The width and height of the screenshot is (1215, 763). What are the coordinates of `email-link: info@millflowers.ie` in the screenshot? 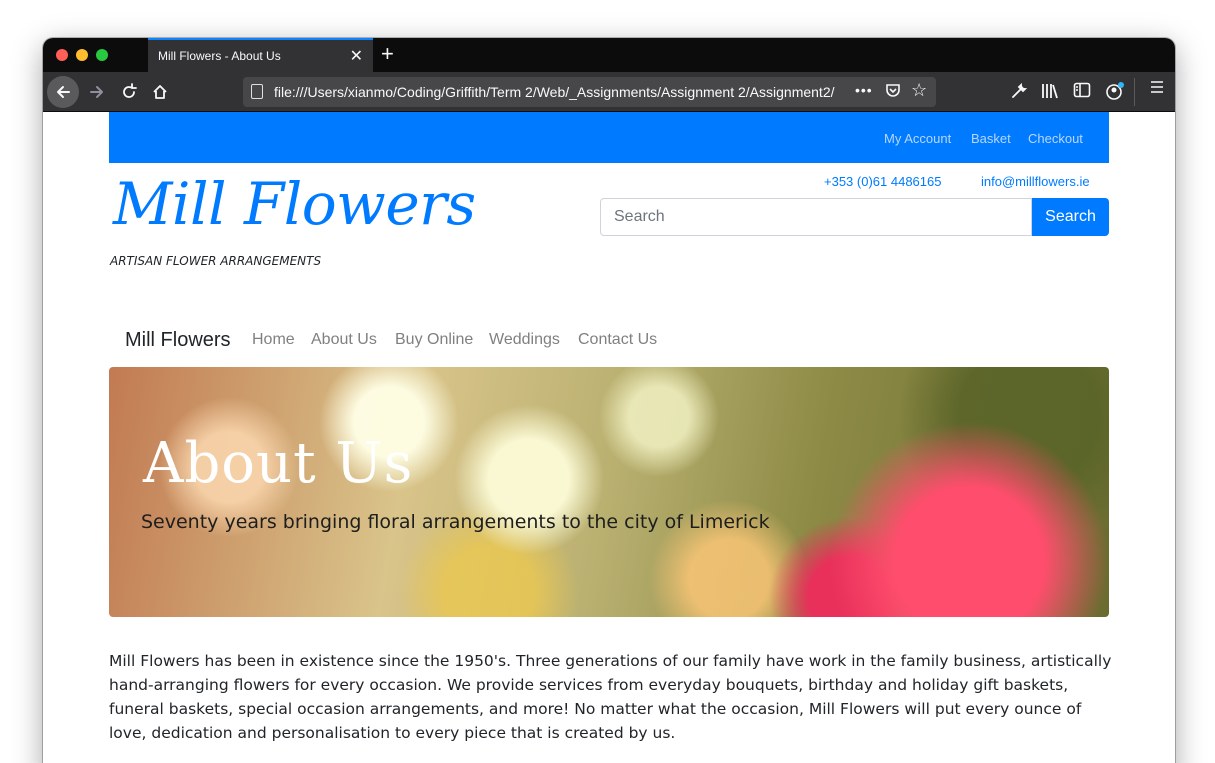 It's located at (1035, 181).